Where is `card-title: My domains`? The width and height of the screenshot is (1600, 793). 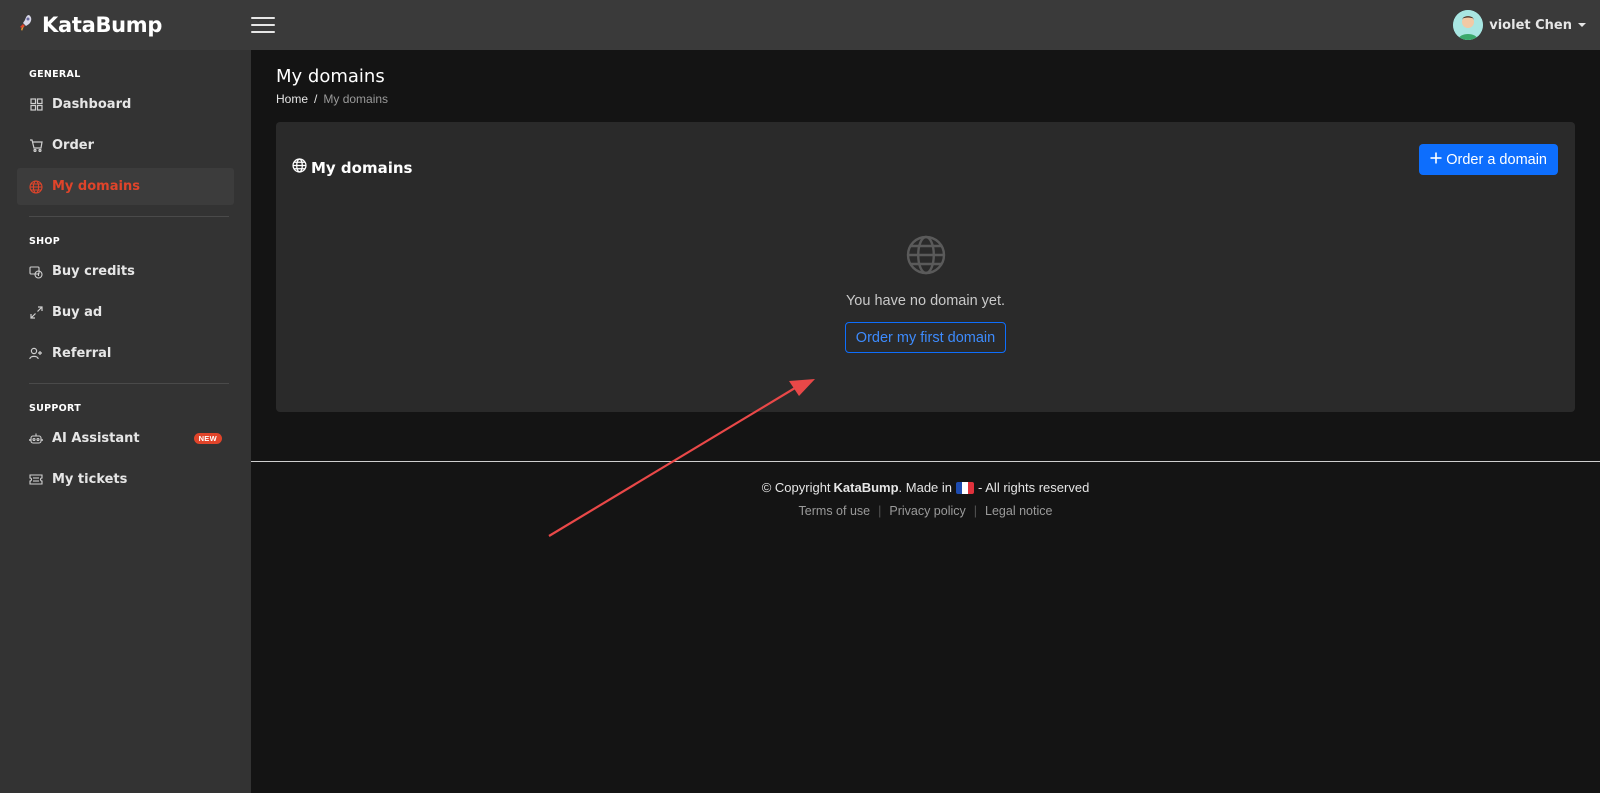
card-title: My domains is located at coordinates (352, 168).